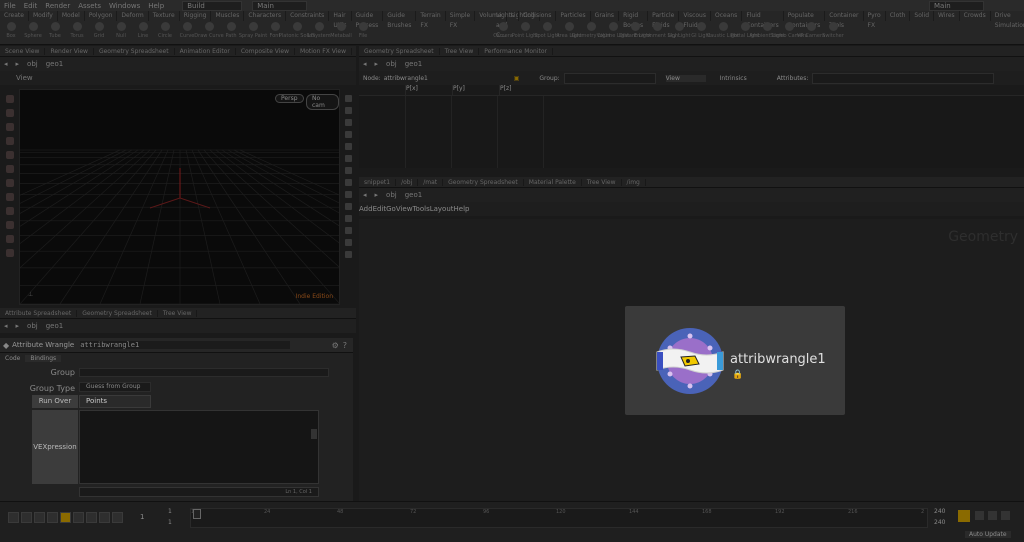  What do you see at coordinates (297, 33) in the screenshot?
I see `shelf-tool-platonic-solids-button: Platonic Solids` at bounding box center [297, 33].